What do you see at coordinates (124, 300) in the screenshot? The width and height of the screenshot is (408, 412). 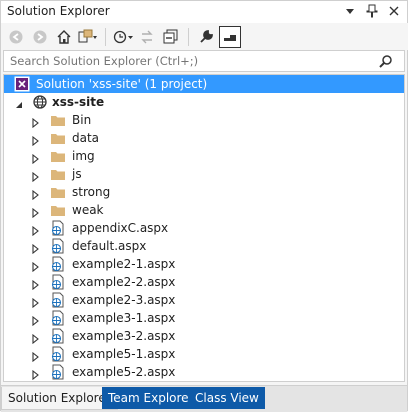 I see `tree-item-label: example2-3.aspx` at bounding box center [124, 300].